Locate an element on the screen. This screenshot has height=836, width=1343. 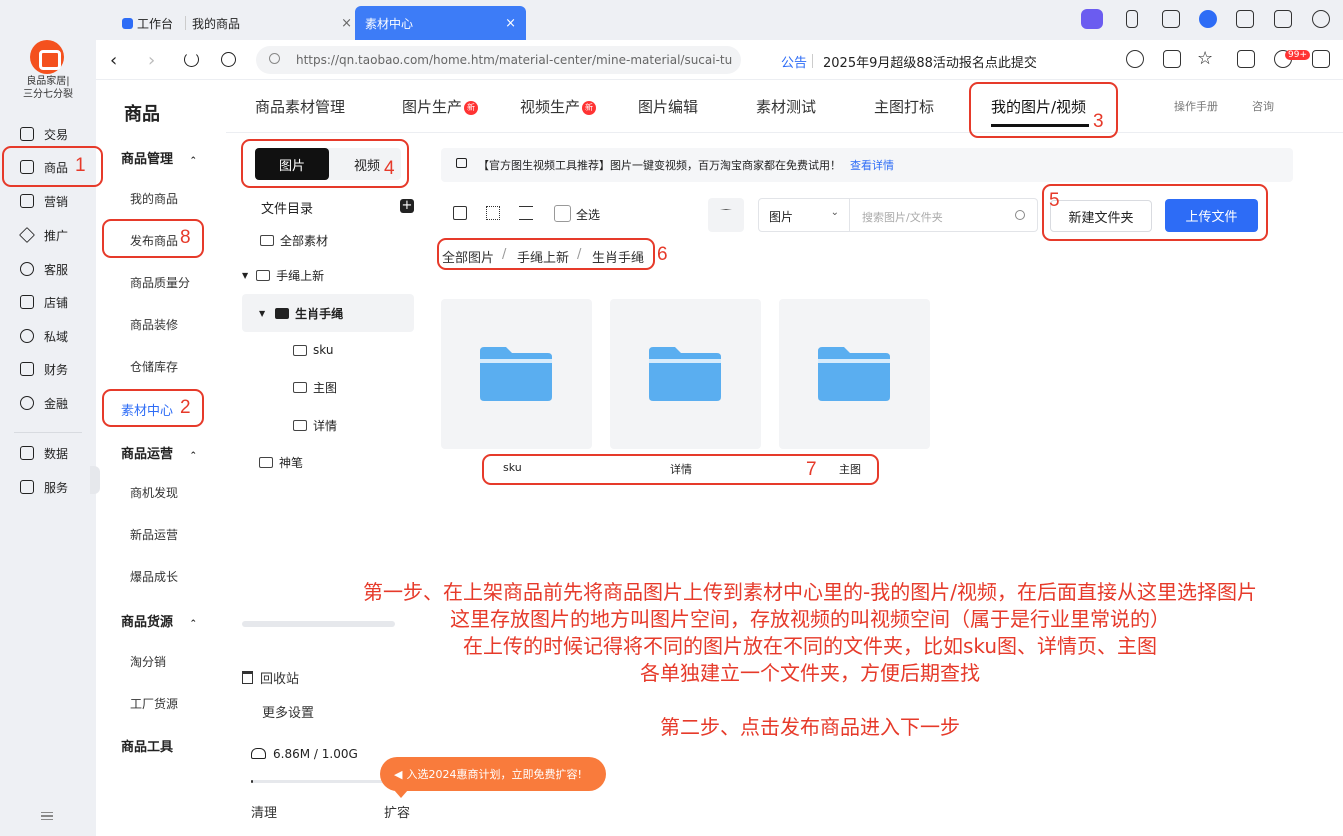
promo-link: 查看详情 is located at coordinates (872, 165).